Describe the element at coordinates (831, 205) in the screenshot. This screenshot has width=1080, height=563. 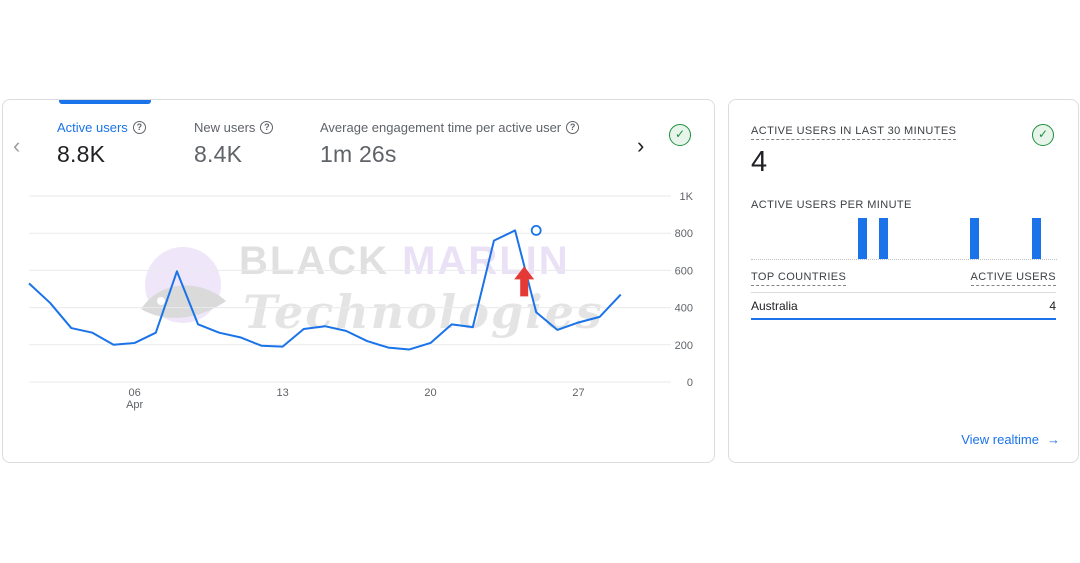
I see `per-minute-label: ACTIVE USERS PER MINUTE` at that location.